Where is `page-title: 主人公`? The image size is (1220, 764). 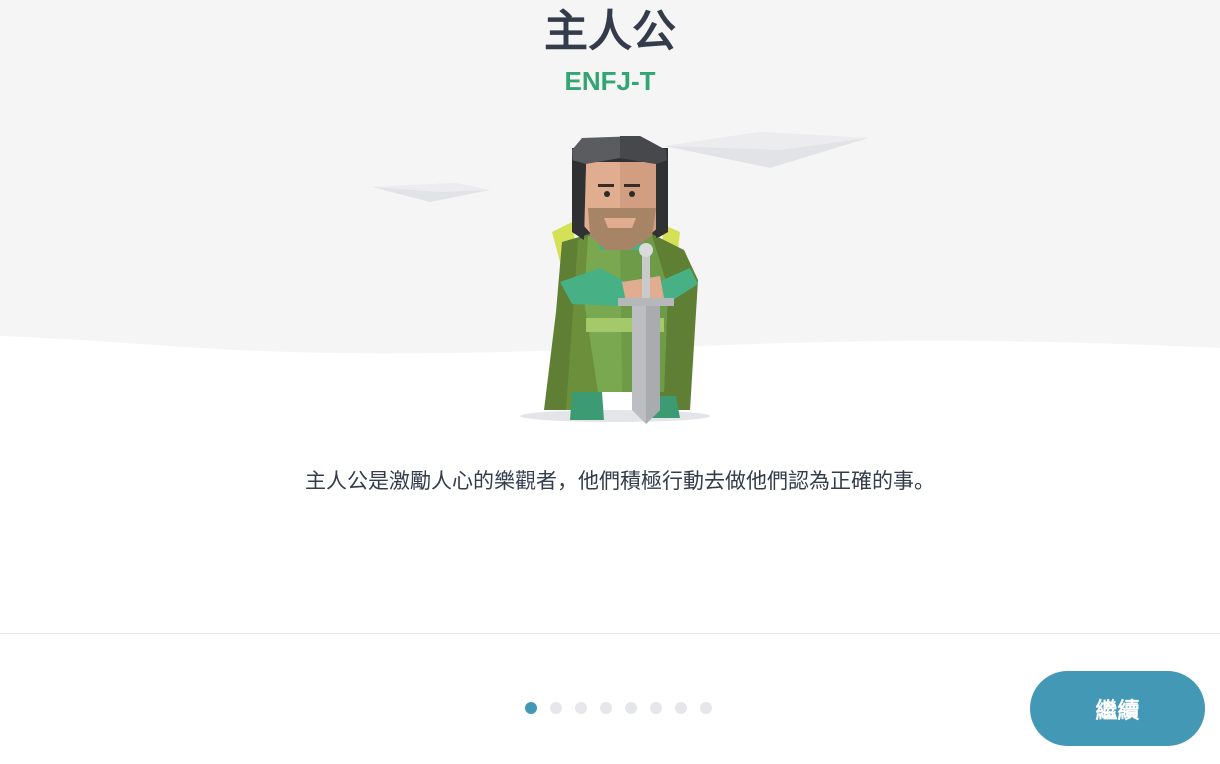 page-title: 主人公 is located at coordinates (610, 31).